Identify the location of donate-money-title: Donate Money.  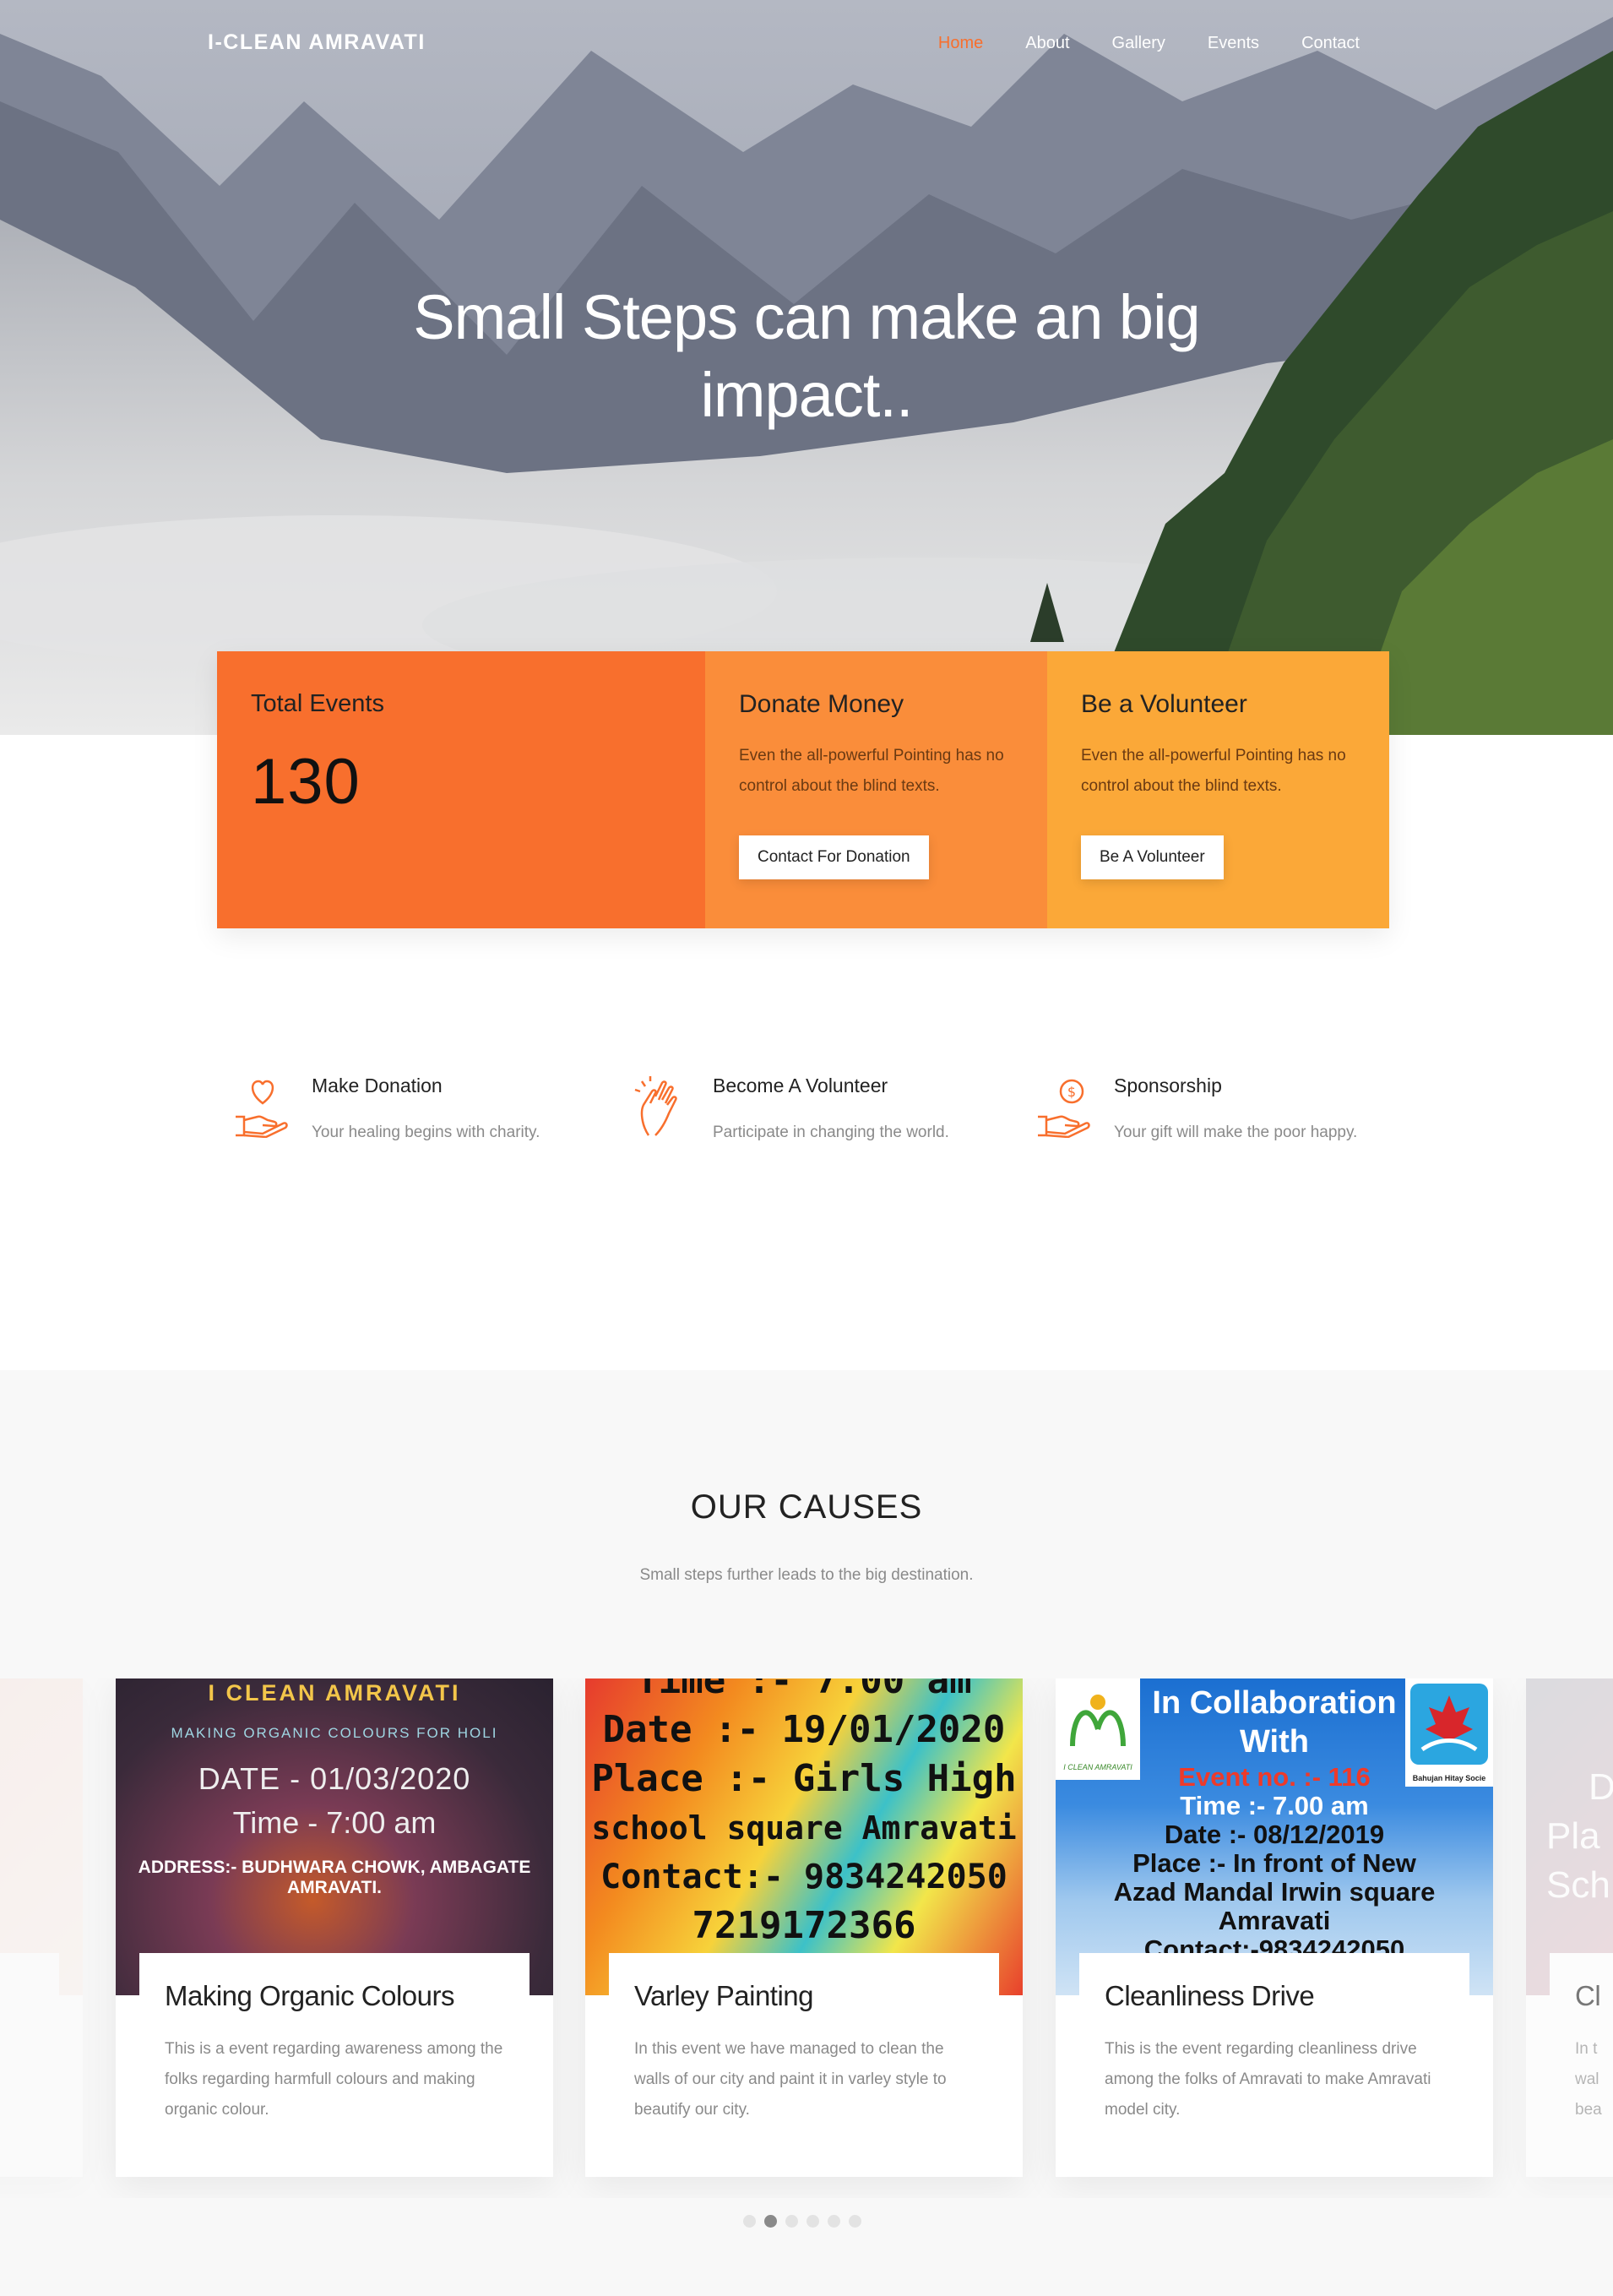
(821, 704).